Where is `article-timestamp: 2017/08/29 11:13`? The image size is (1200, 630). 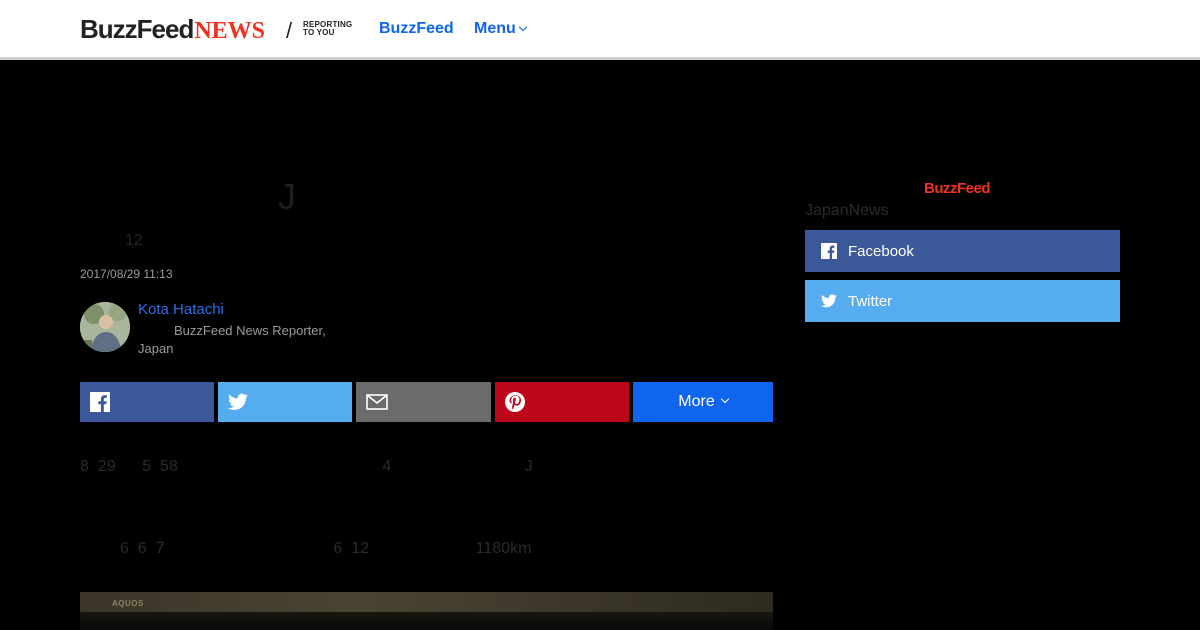
article-timestamp: 2017/08/29 11:13 is located at coordinates (126, 274).